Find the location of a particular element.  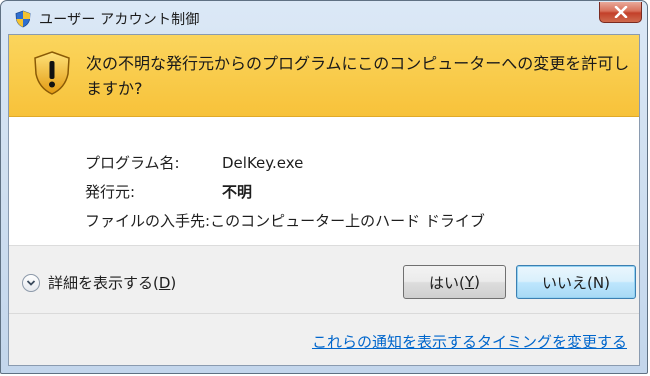

publisher-label: 発行元: is located at coordinates (110, 192).